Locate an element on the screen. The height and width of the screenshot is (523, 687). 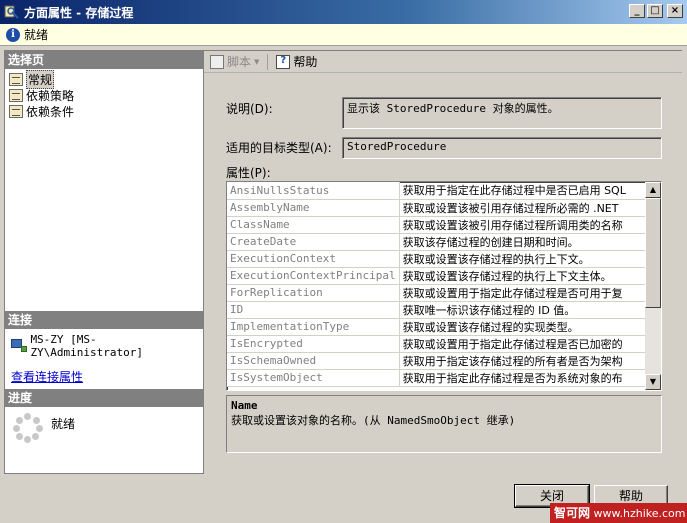
watermark-url: www.hzhike.com is located at coordinates (639, 513).